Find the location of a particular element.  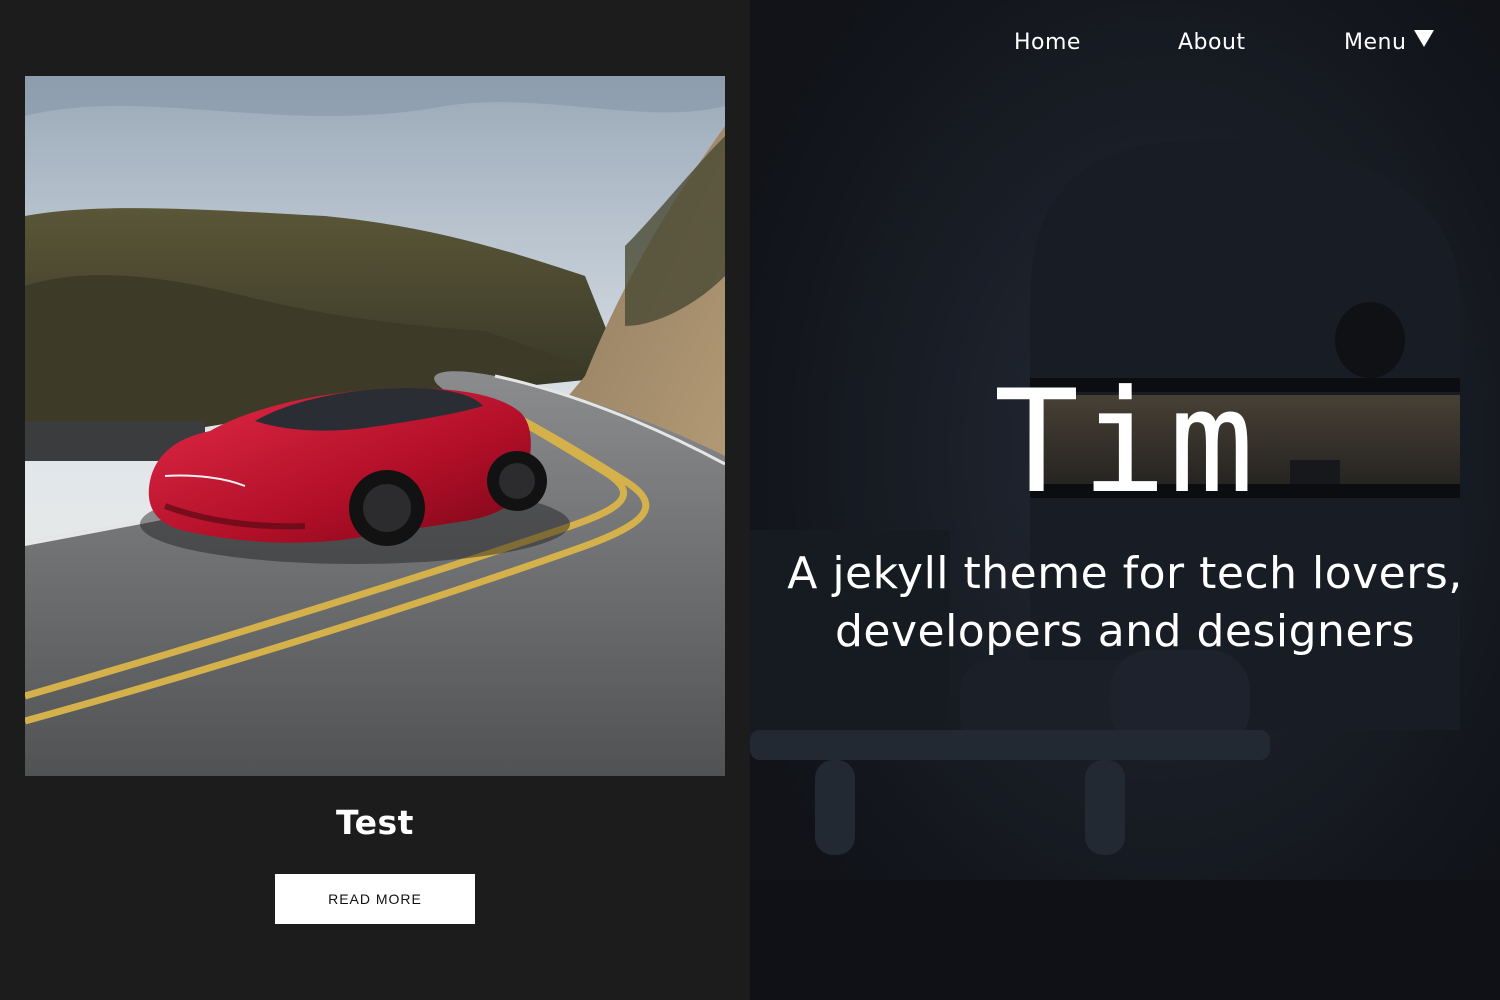

nav-home-link: Home is located at coordinates (1047, 42).